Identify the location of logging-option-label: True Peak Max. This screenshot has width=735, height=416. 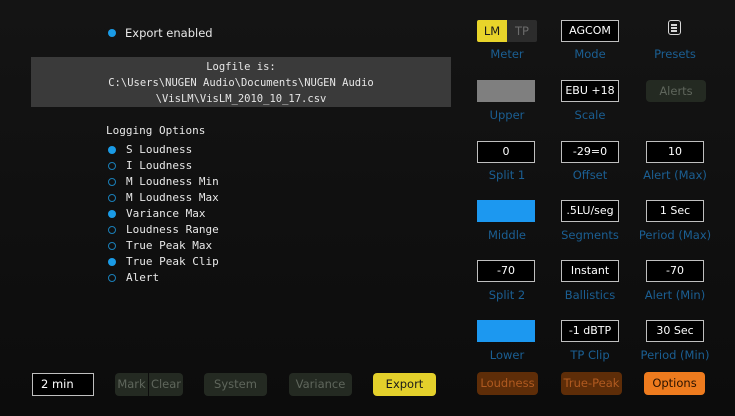
(169, 245).